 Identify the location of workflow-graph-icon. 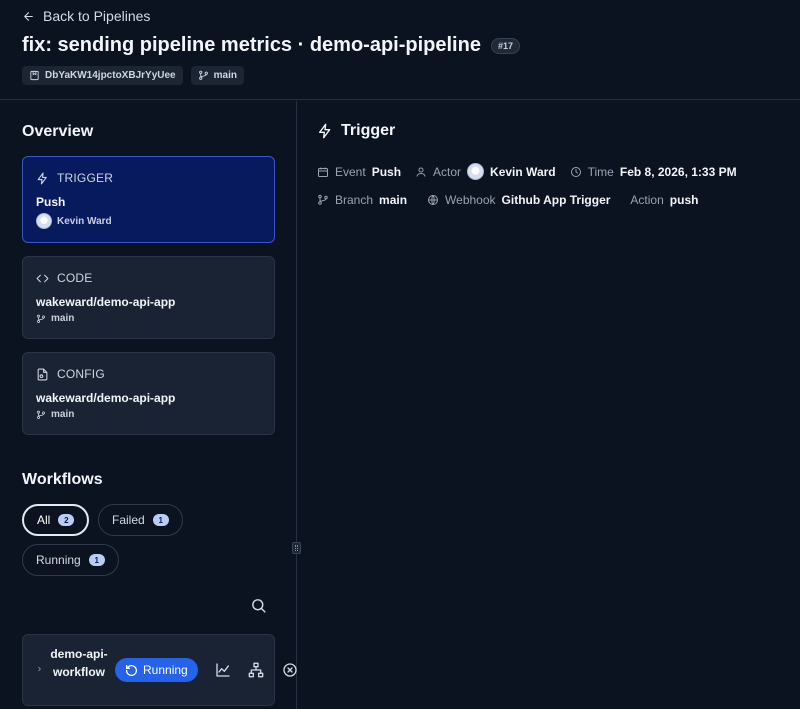
(256, 670).